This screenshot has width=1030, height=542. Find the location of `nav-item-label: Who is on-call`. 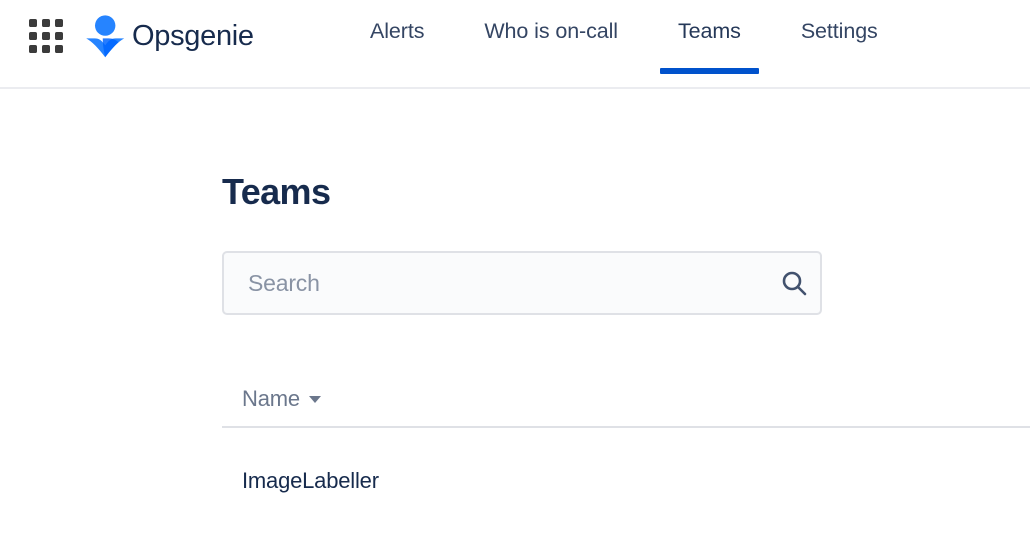

nav-item-label: Who is on-call is located at coordinates (551, 31).